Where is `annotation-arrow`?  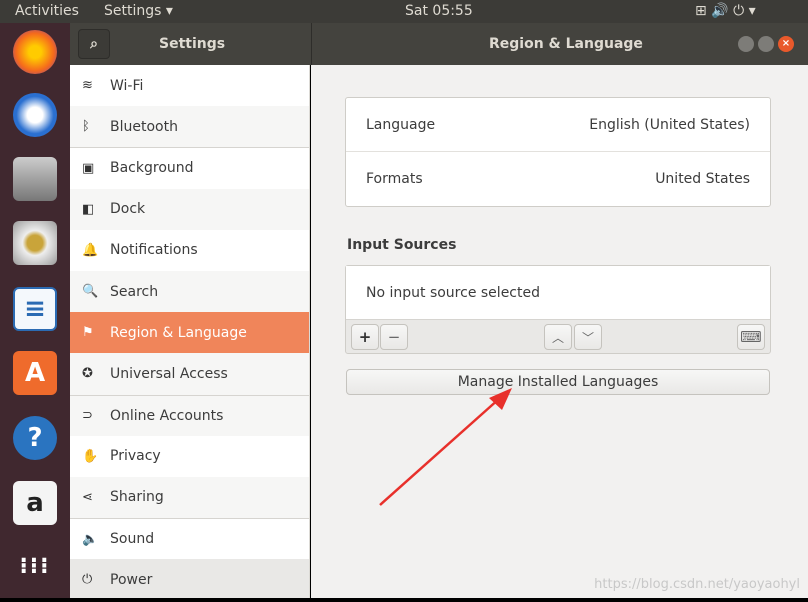
annotation-arrow is located at coordinates (445, 447).